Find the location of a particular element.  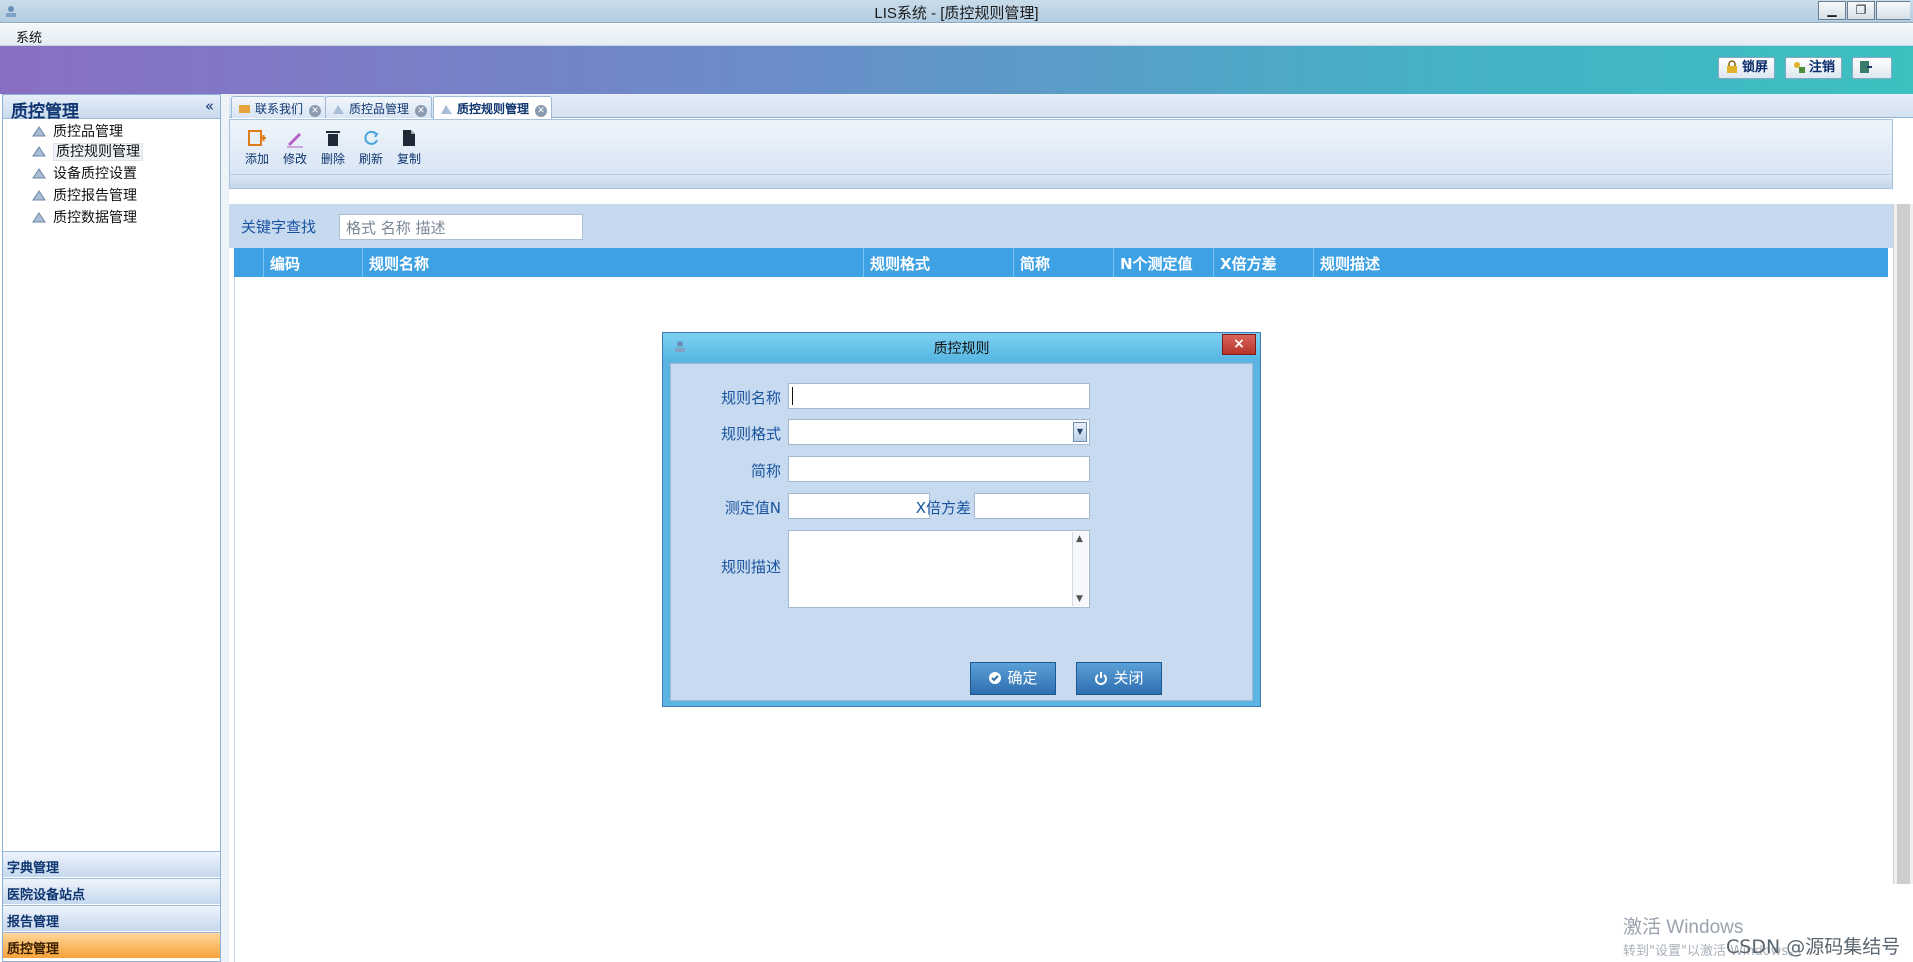

copy-button: 复制 is located at coordinates (409, 147).